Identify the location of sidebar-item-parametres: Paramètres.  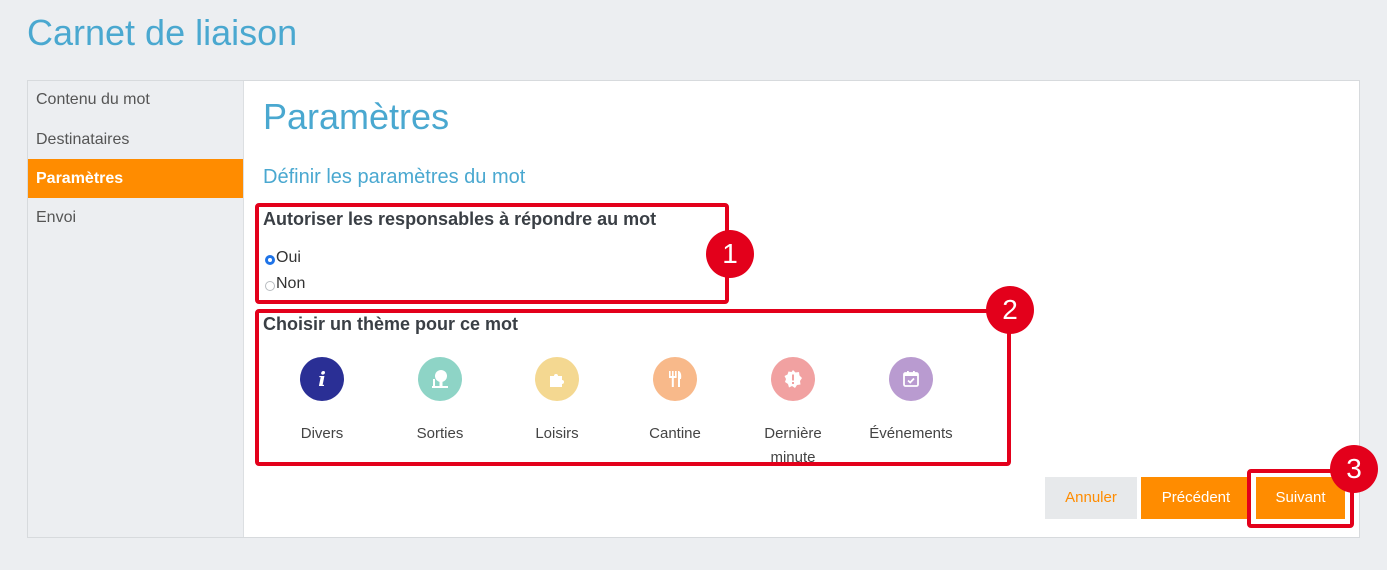
(135, 178).